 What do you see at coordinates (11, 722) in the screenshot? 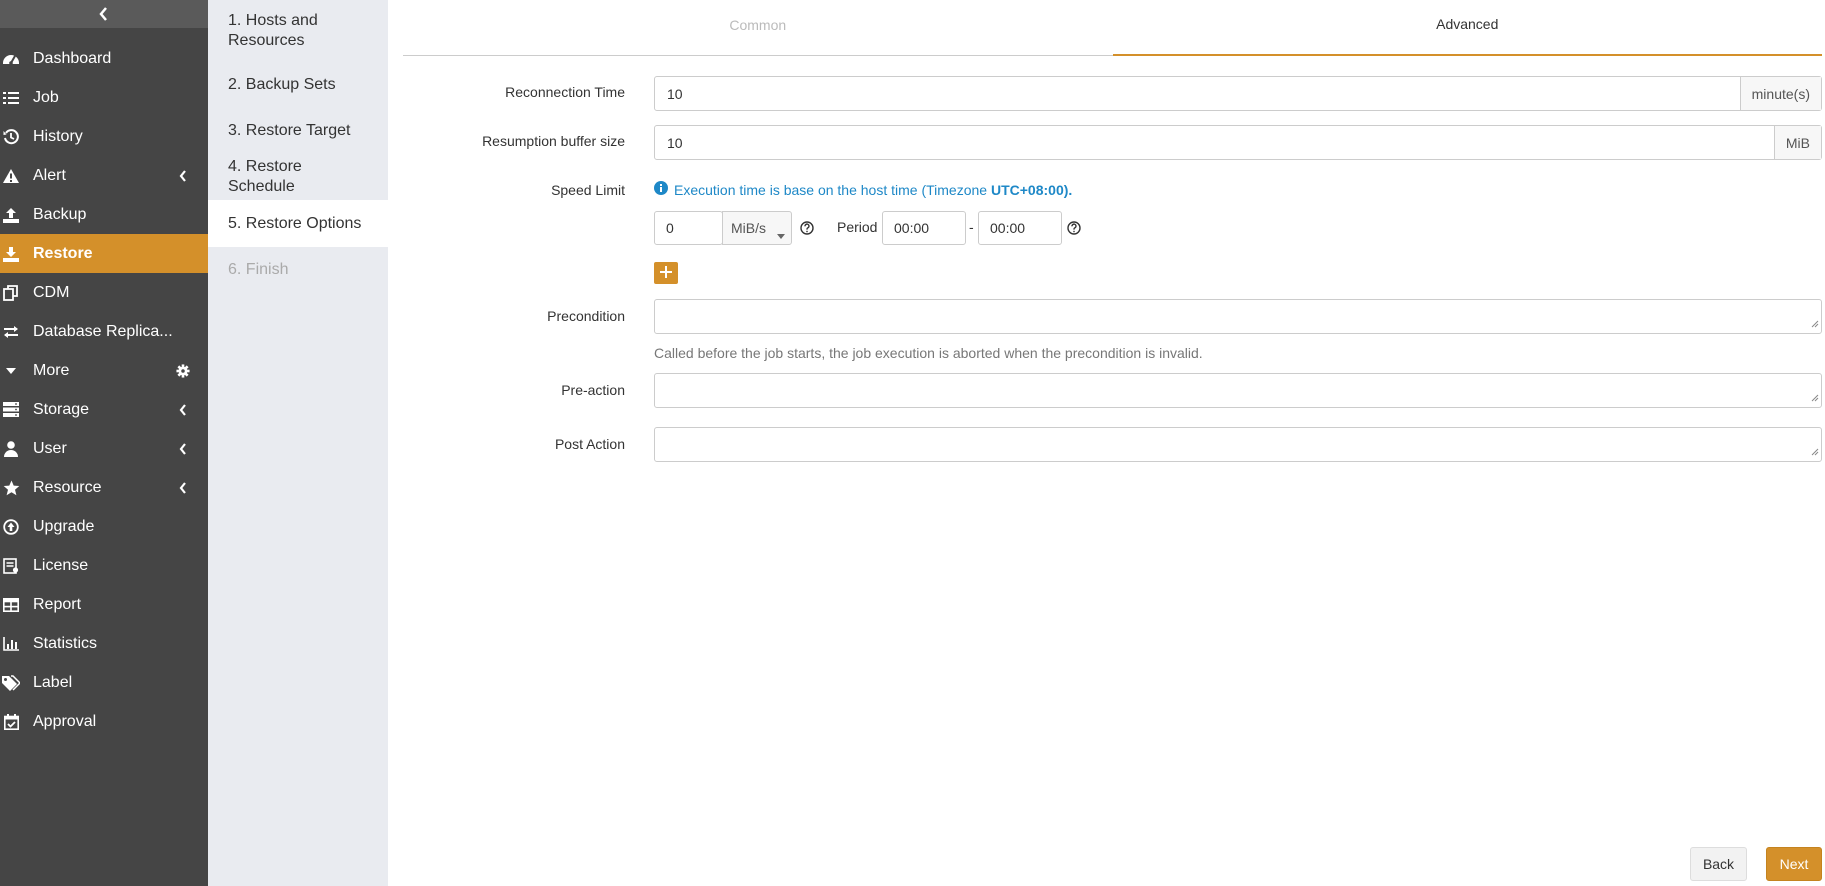
I see `calendar-check-icon` at bounding box center [11, 722].